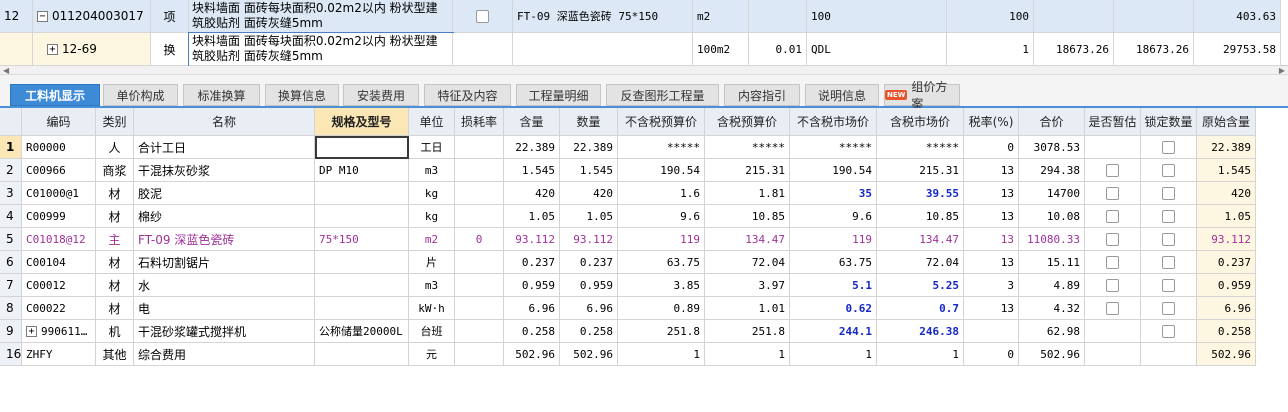 The height and width of the screenshot is (412, 1288). What do you see at coordinates (778, 16) in the screenshot?
I see `item-quantity` at bounding box center [778, 16].